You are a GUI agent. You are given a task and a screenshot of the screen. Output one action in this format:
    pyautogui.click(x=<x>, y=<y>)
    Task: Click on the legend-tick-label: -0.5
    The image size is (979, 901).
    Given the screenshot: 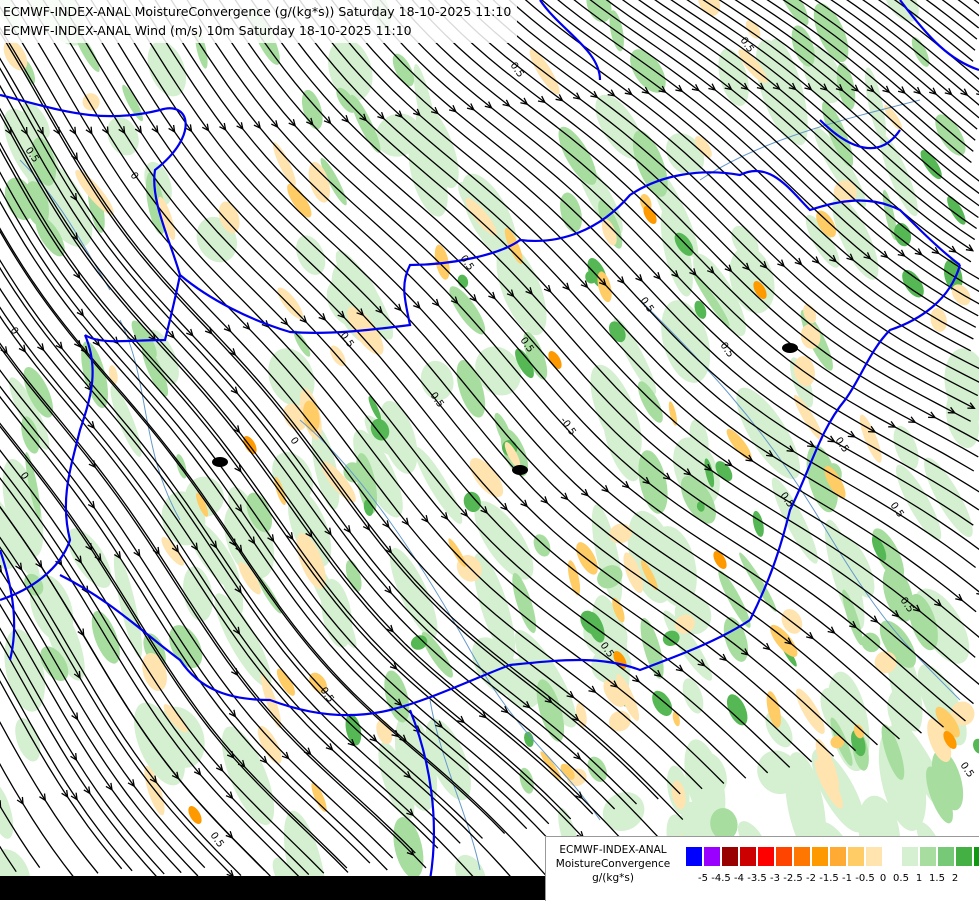 What is the action you would take?
    pyautogui.click(x=865, y=878)
    